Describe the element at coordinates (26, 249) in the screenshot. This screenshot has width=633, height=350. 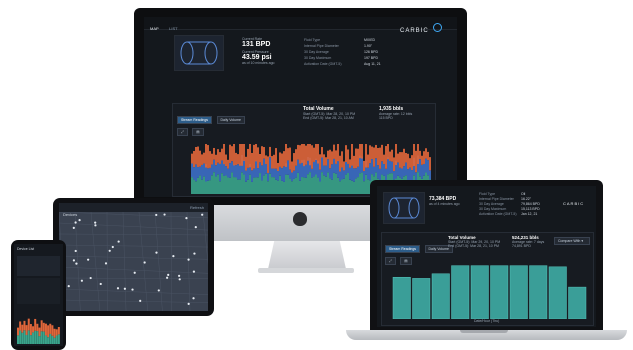
I see `phone-title: Device List` at that location.